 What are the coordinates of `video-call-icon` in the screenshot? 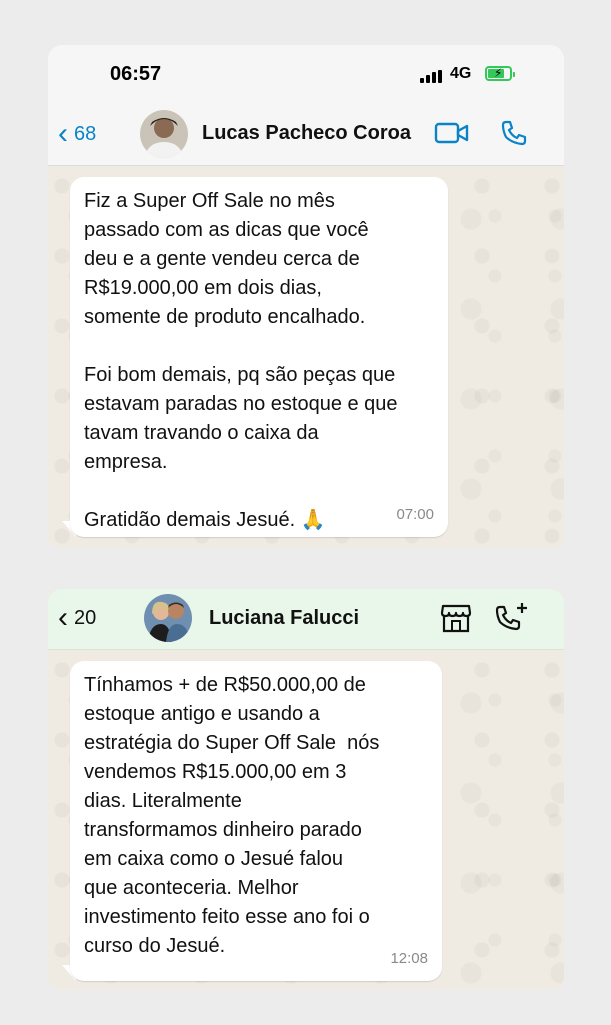 It's located at (452, 133).